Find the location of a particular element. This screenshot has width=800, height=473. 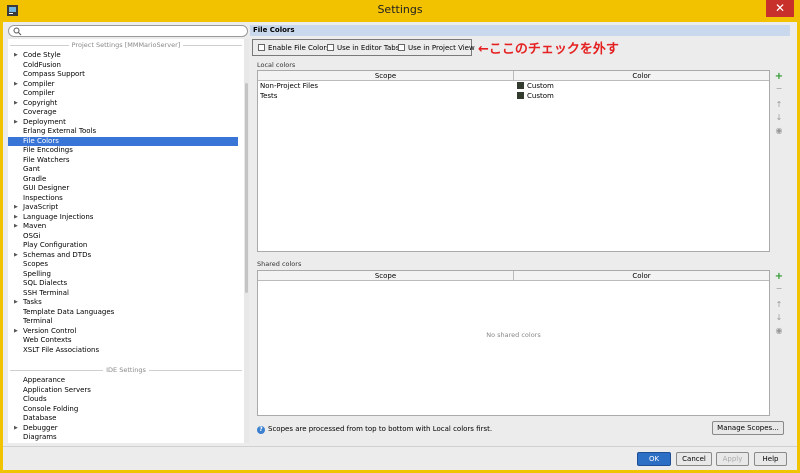

tree-item: ▶ Schemas and DTDs is located at coordinates (123, 256).